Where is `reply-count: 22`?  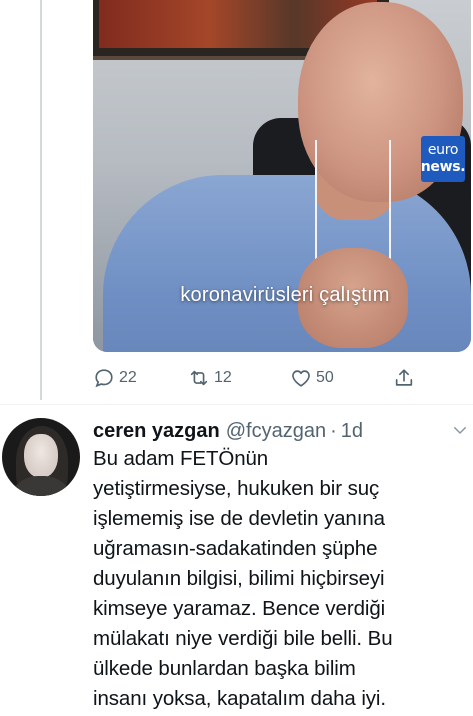
reply-count: 22 is located at coordinates (128, 377).